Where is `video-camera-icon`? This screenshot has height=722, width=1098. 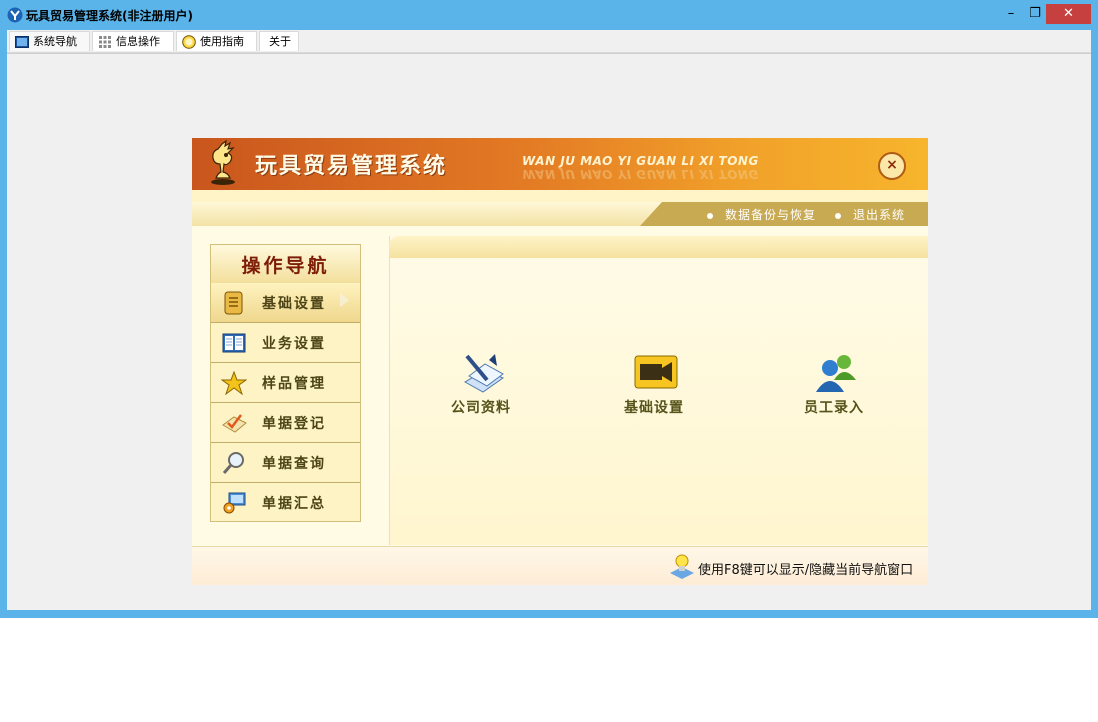
video-camera-icon is located at coordinates (656, 372).